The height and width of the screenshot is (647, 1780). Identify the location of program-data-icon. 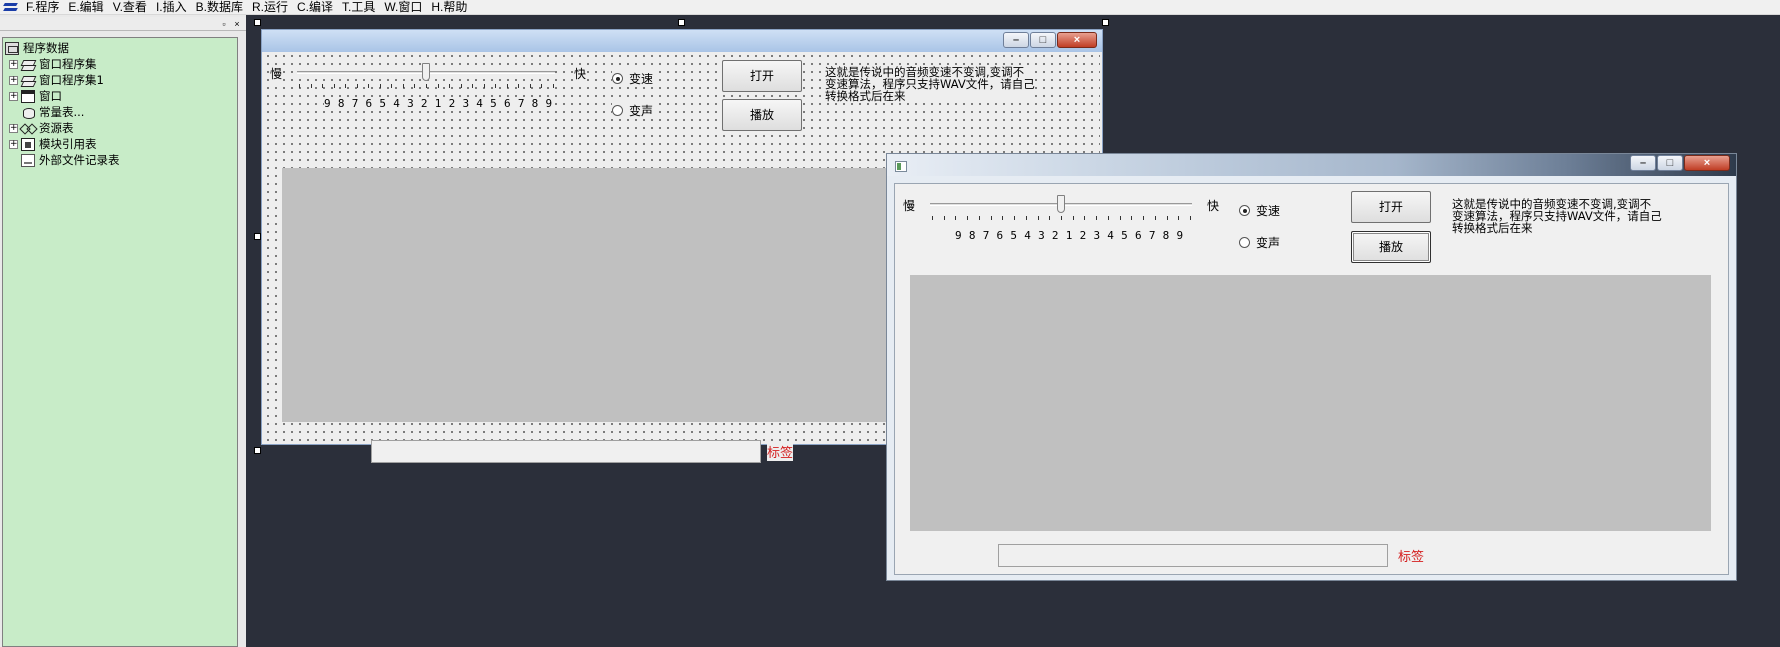
(12, 48).